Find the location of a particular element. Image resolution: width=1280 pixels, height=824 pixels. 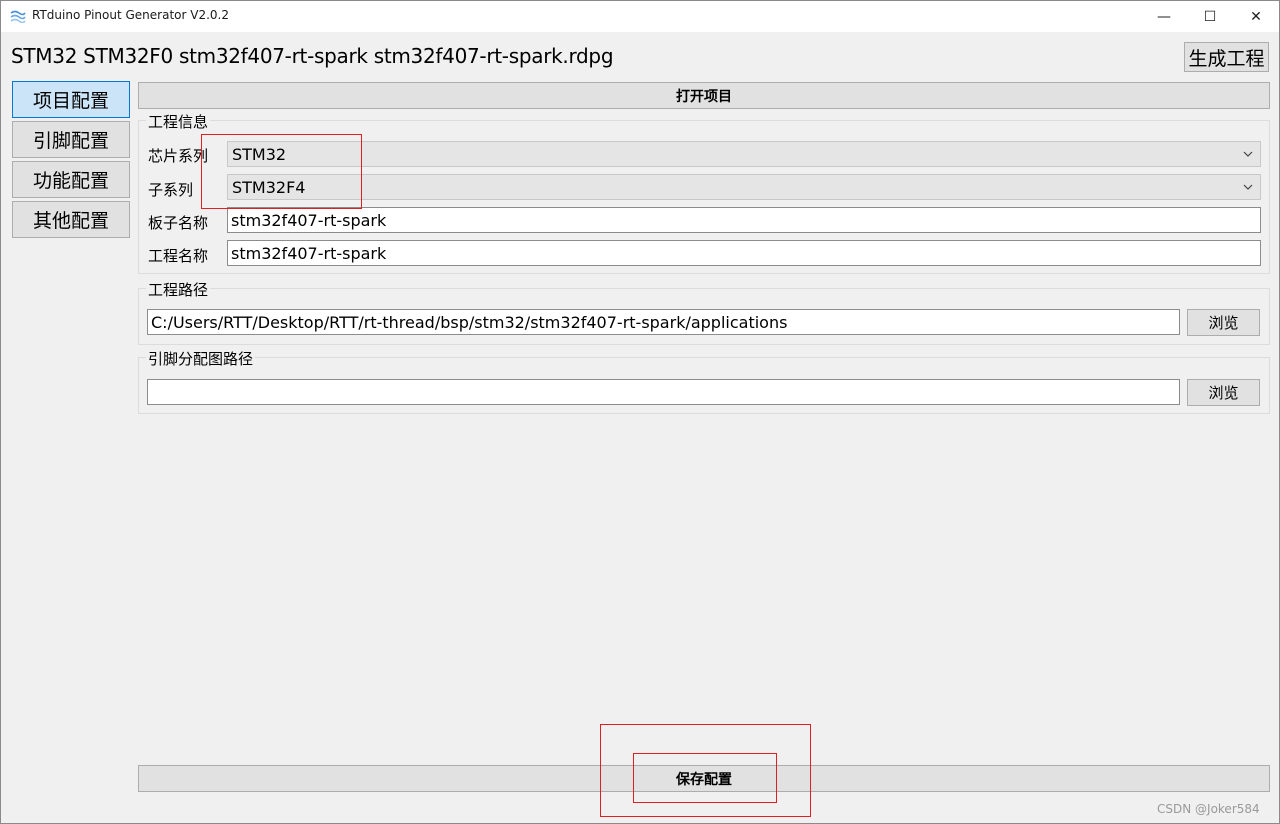

sub-series-value: STM32F4 is located at coordinates (269, 187).